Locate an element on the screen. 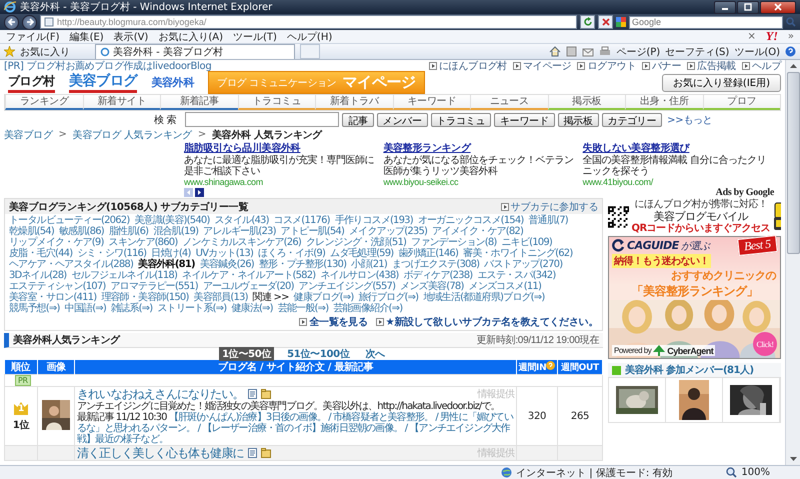  category-link: まつげエクステ(308) is located at coordinates (436, 264).